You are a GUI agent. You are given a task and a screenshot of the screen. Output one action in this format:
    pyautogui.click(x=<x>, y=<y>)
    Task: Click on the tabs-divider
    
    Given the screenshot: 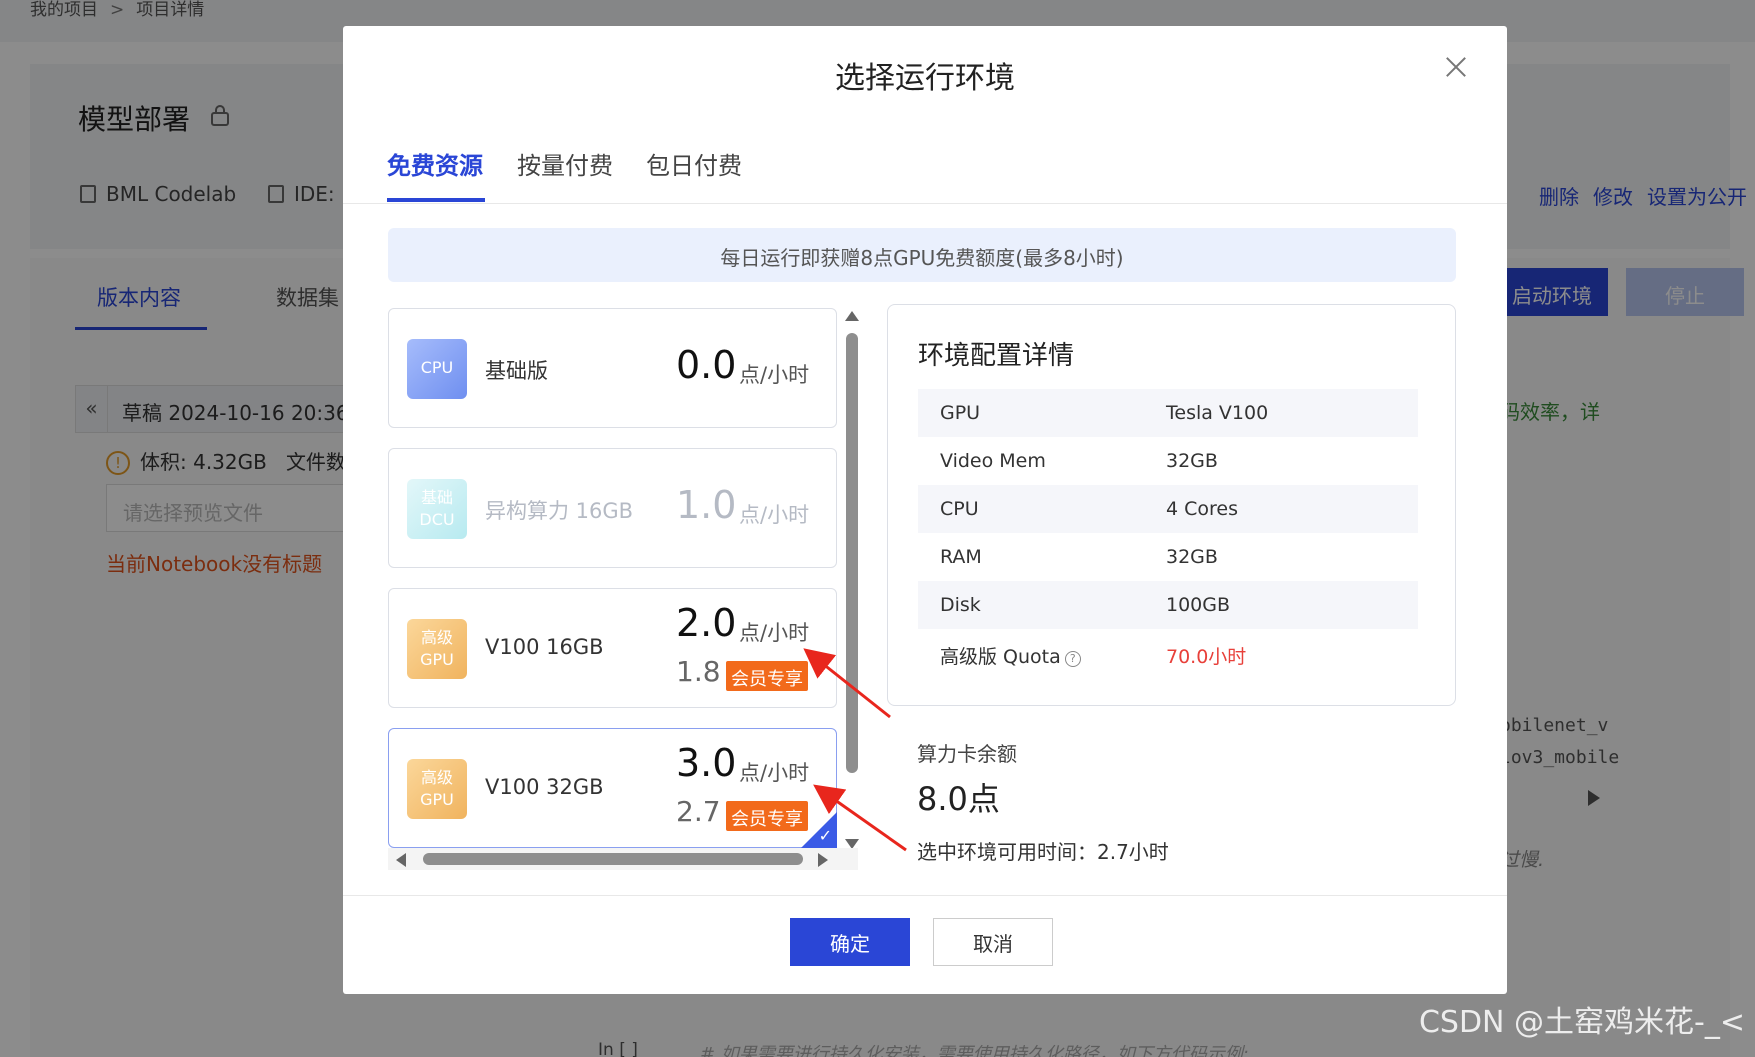 What is the action you would take?
    pyautogui.click(x=925, y=203)
    